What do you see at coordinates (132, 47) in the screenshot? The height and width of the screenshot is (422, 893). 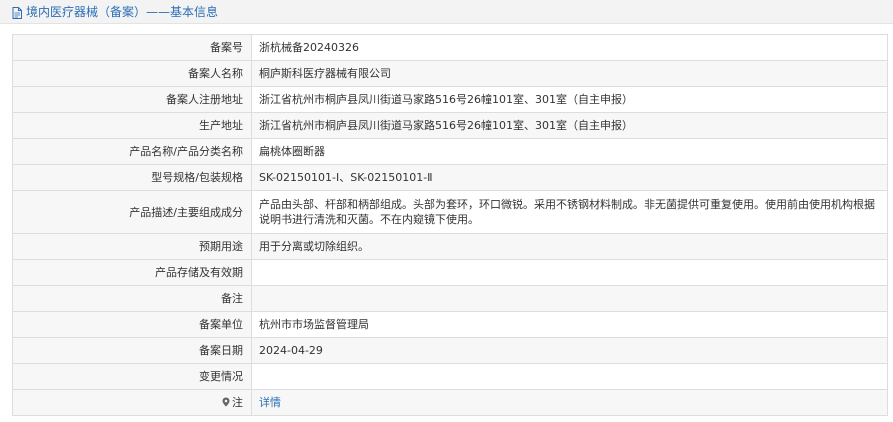 I see `record-no-label: 备案号` at bounding box center [132, 47].